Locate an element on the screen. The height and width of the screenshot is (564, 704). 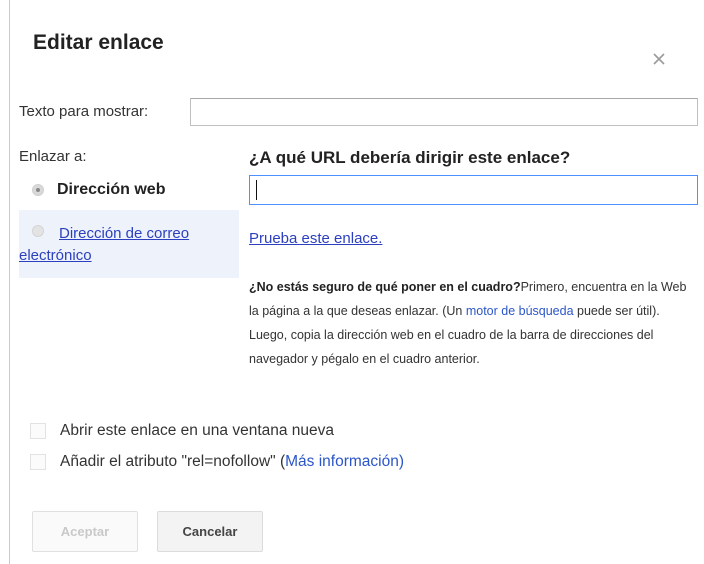
dialog-left-border is located at coordinates (9, 282).